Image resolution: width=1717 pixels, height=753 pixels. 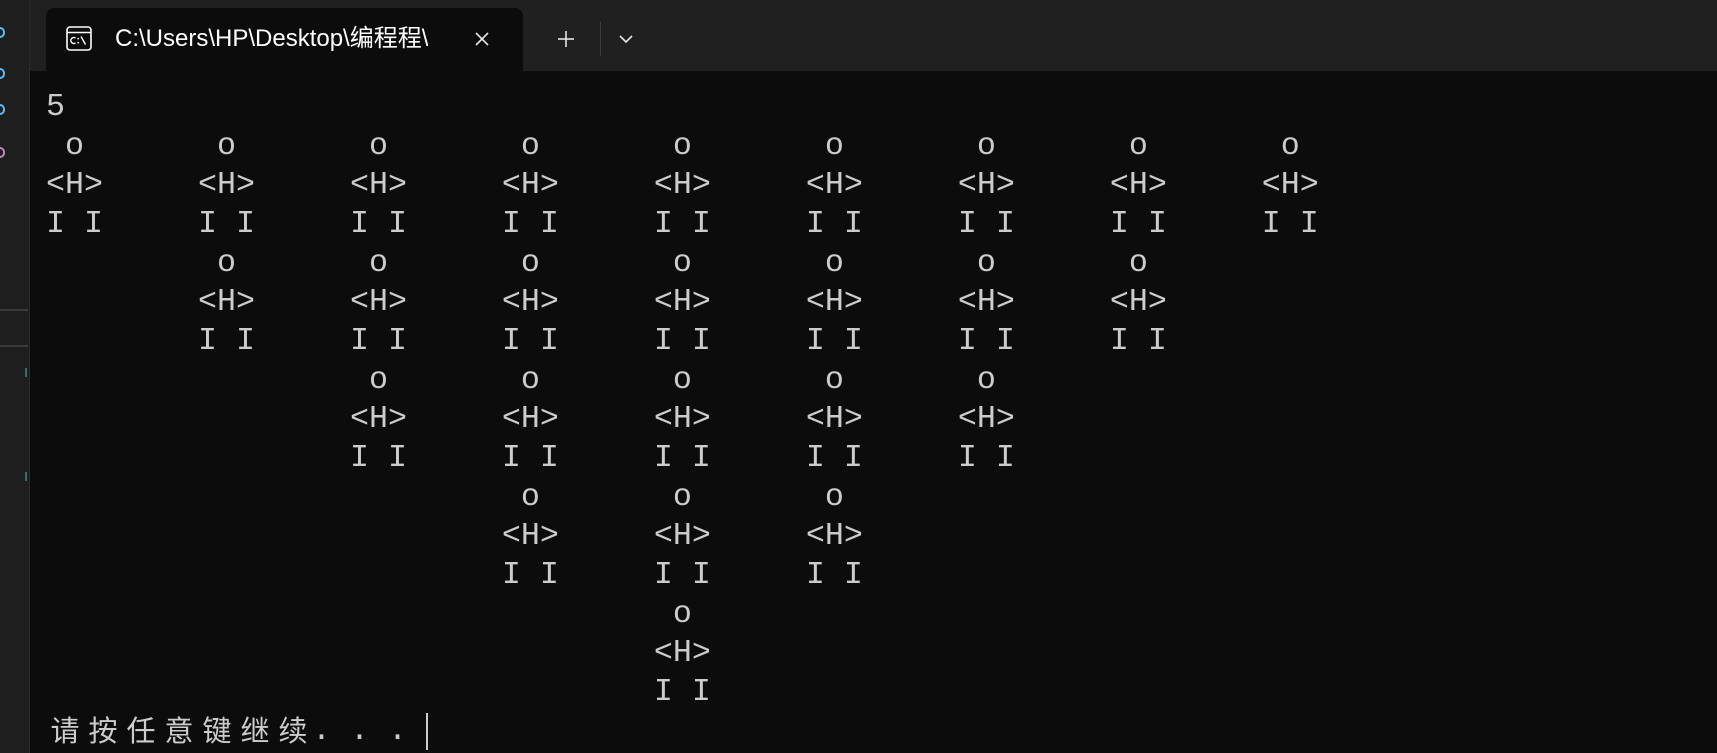 What do you see at coordinates (682, 185) in the screenshot?
I see `terminal-line: <H> <H> <H> <H> <H> <H> <H> <H> <H>` at bounding box center [682, 185].